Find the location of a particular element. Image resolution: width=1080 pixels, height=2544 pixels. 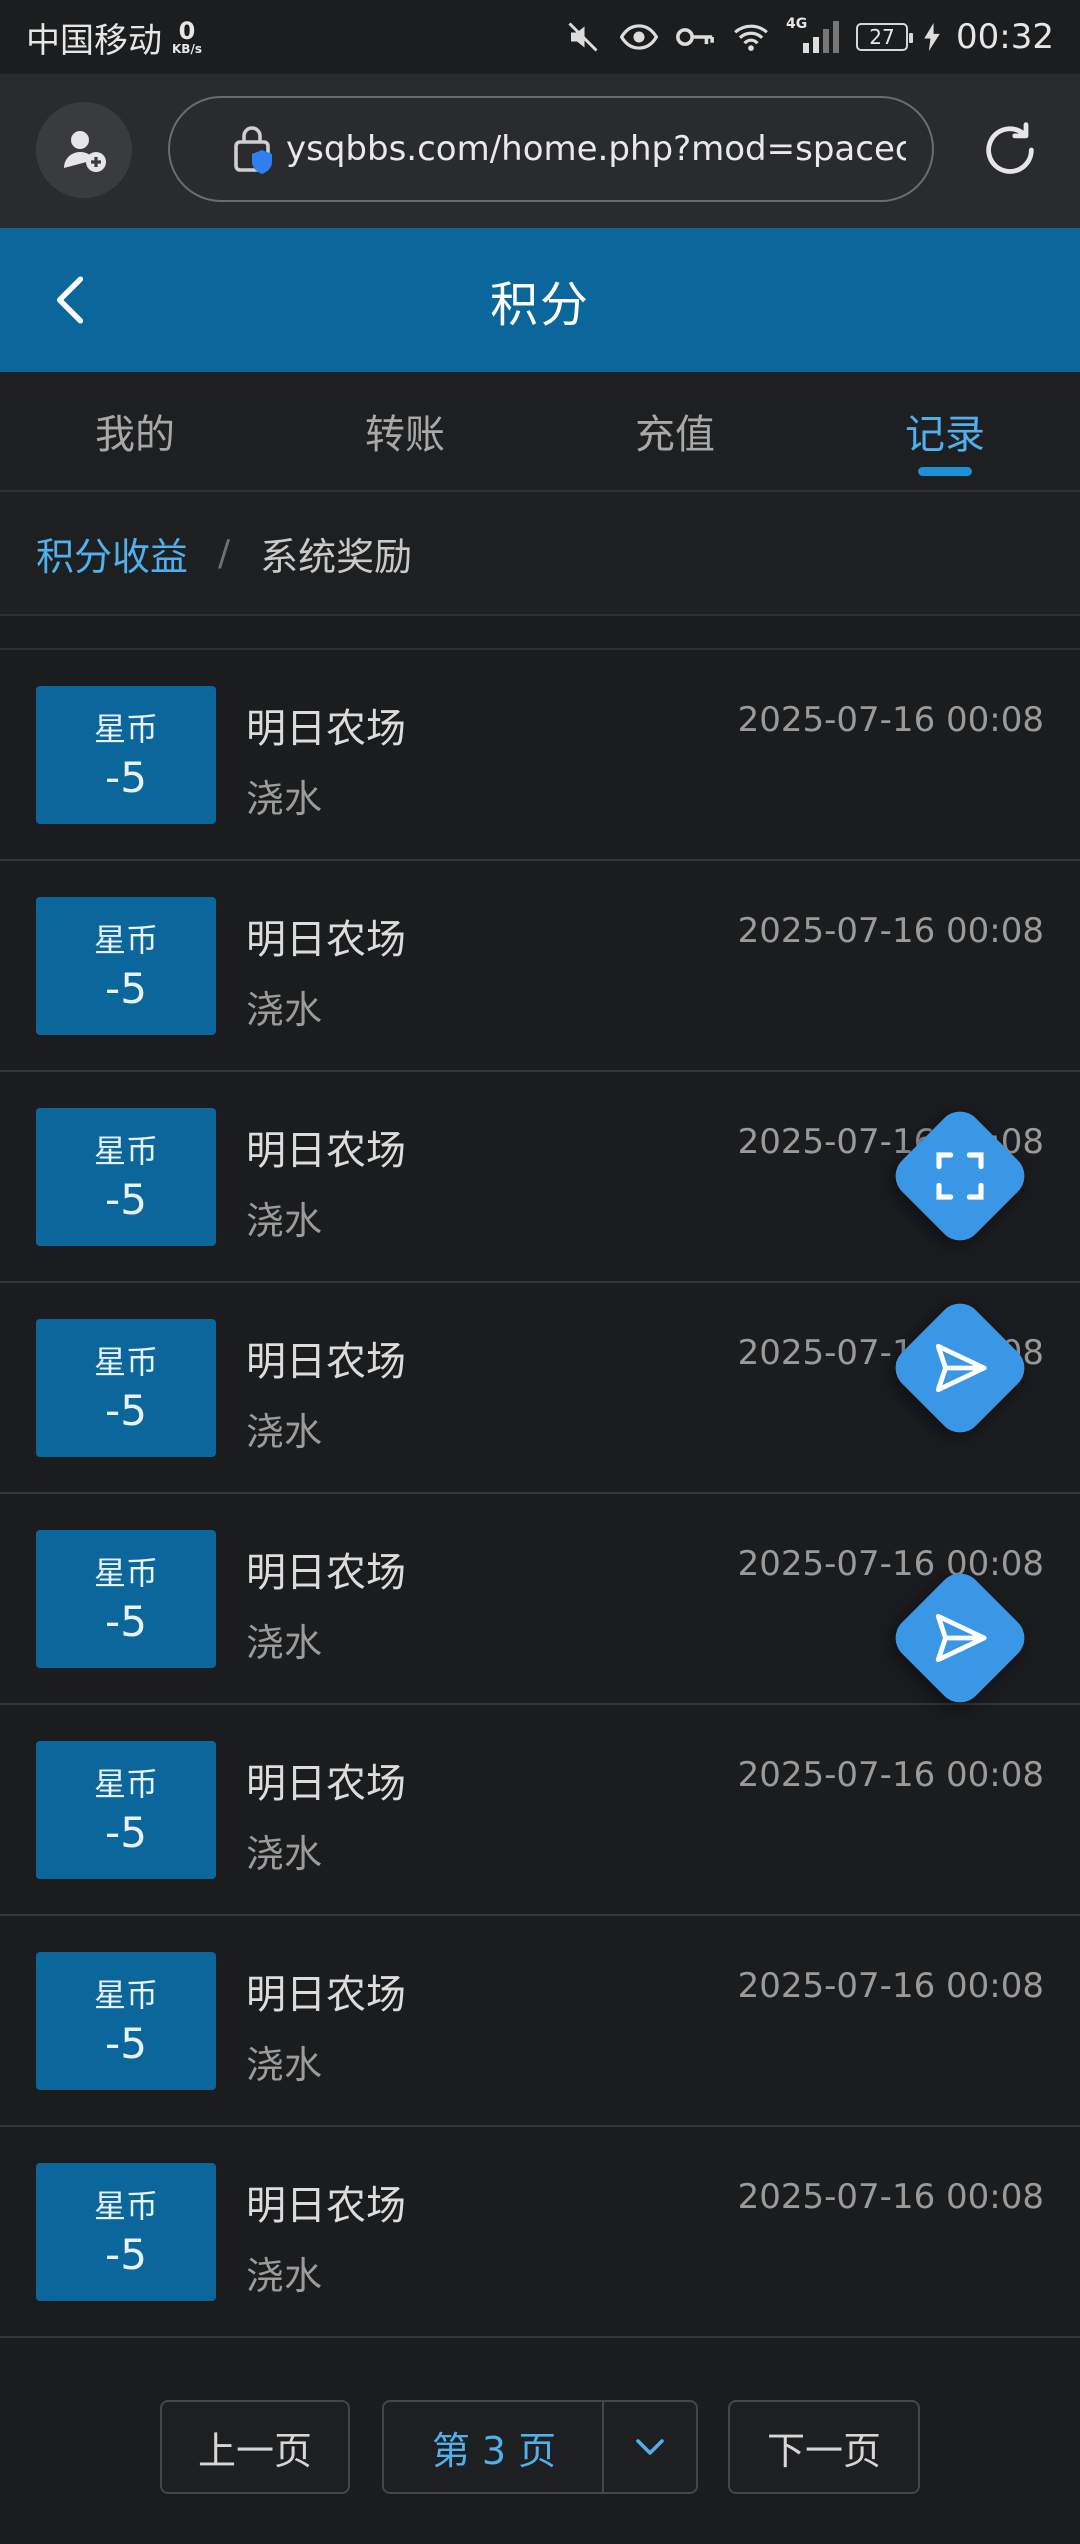

next-page-button: 下一页 is located at coordinates (824, 2447).